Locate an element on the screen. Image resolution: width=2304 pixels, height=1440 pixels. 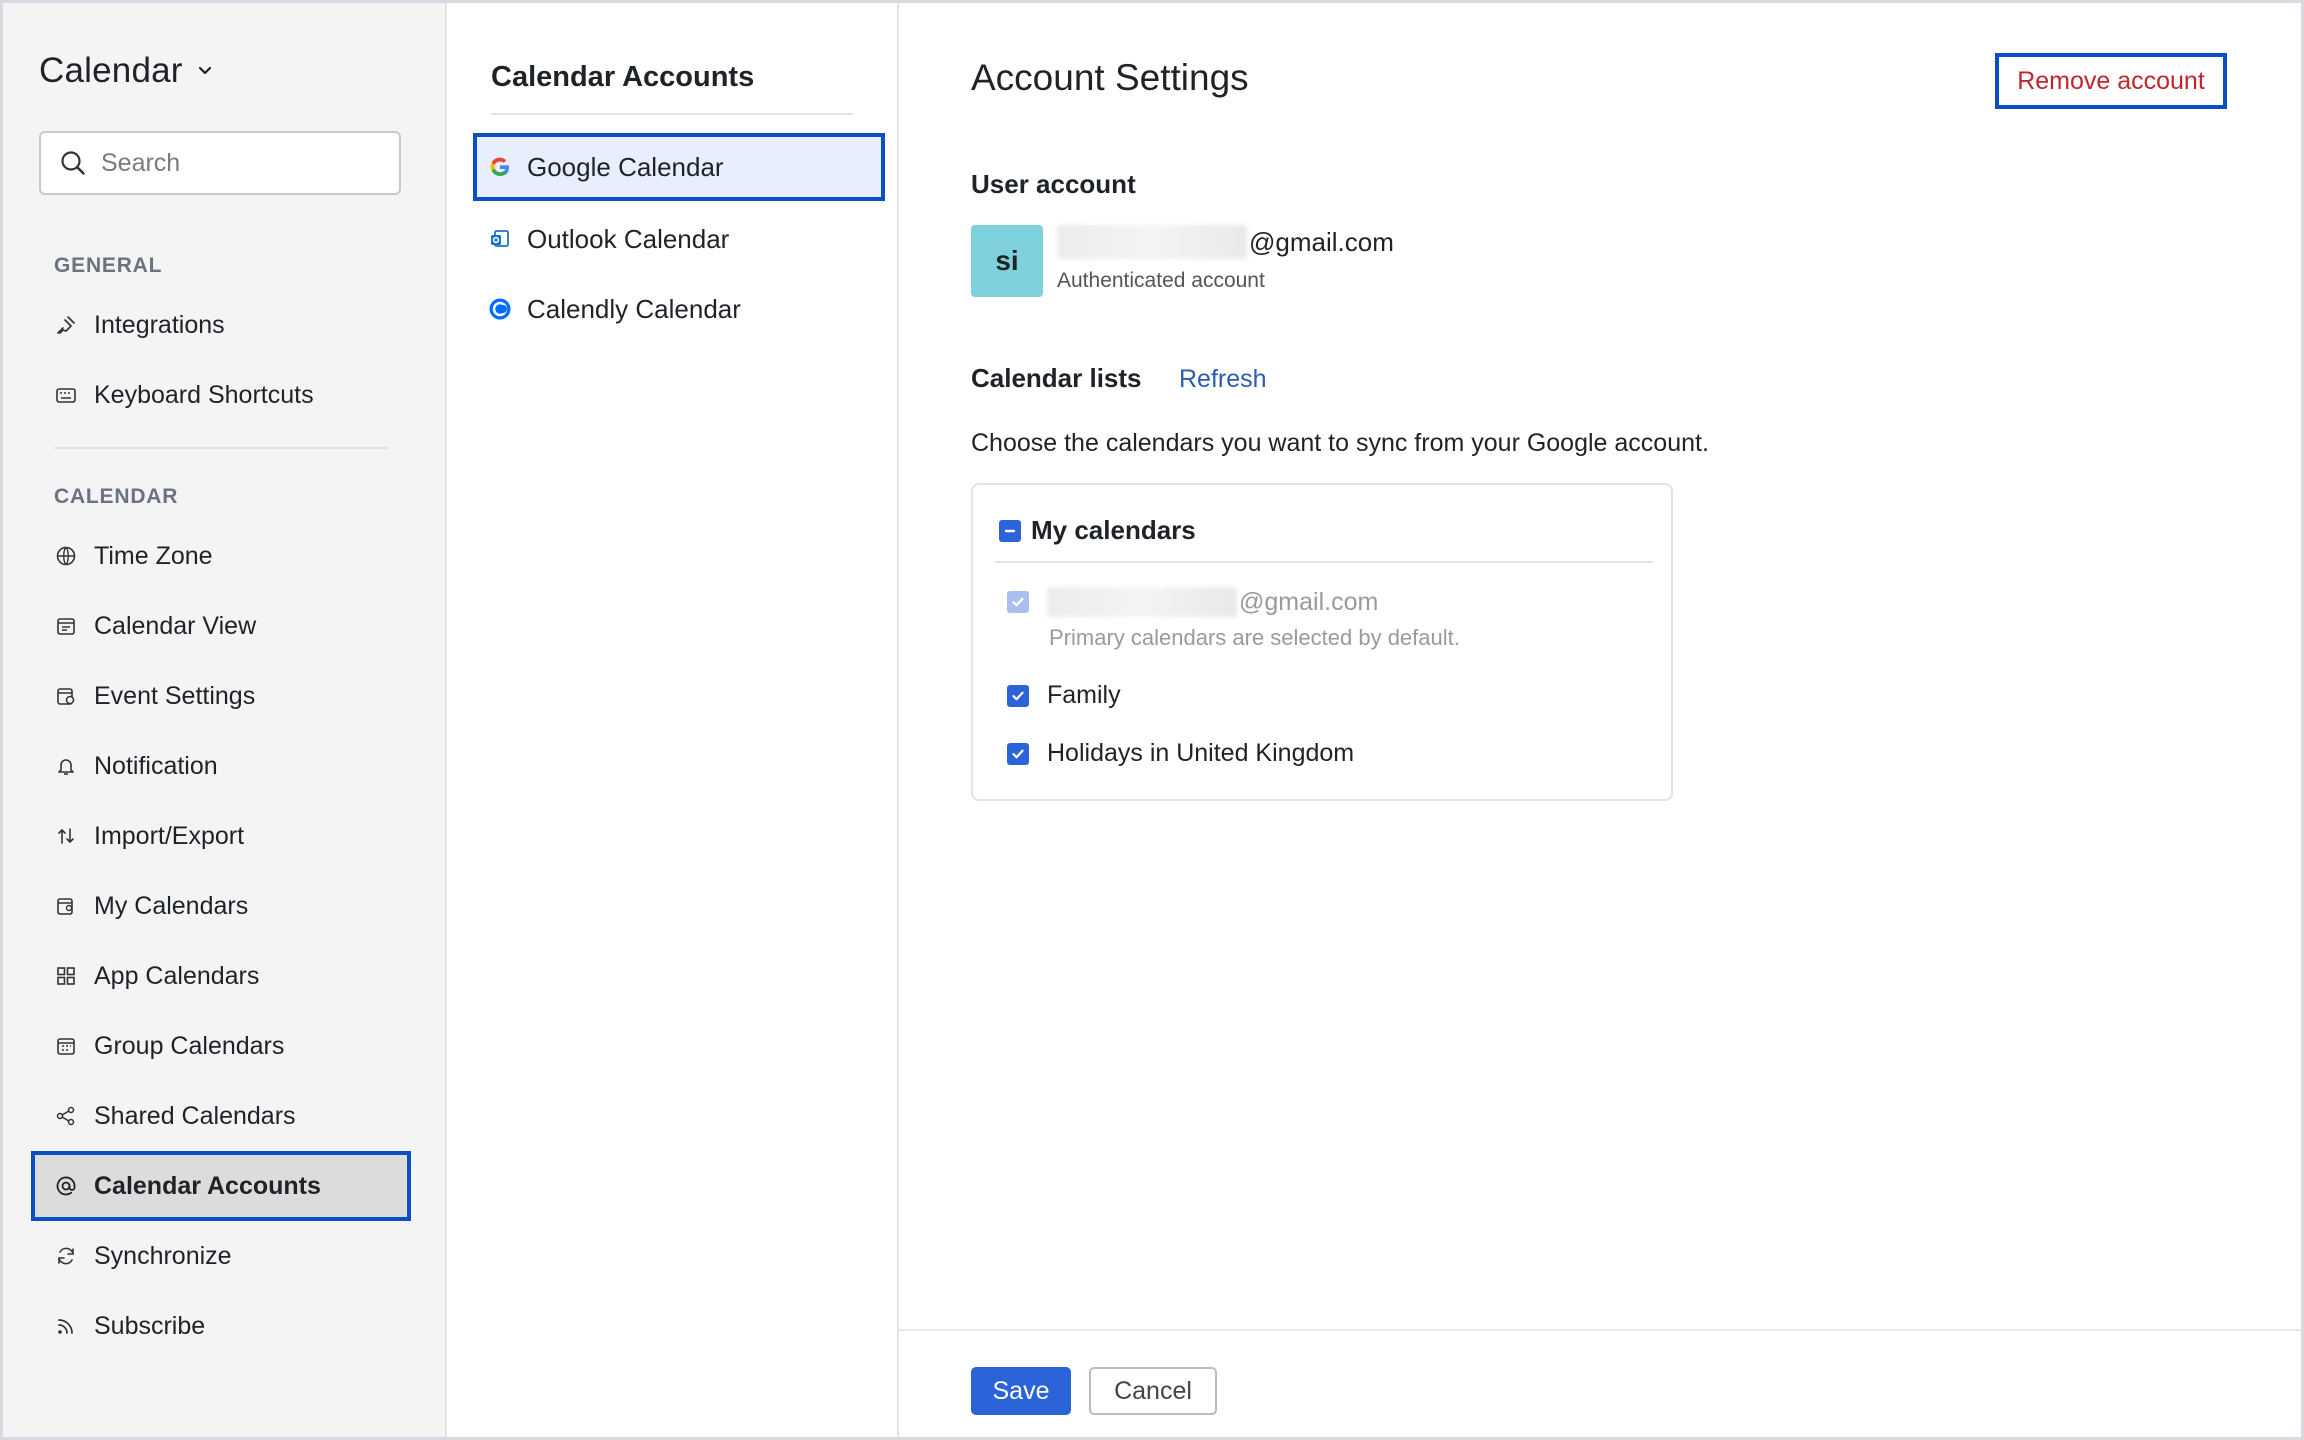
sidebar-item-time-zone: Time Zone is located at coordinates (221, 556).